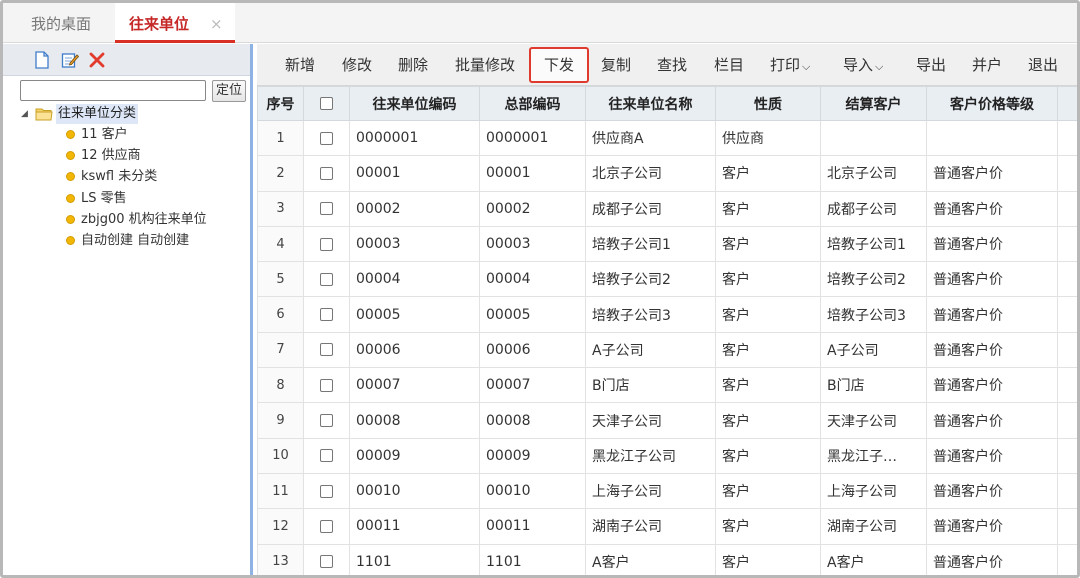 This screenshot has width=1080, height=578. I want to click on locate-input, so click(113, 90).